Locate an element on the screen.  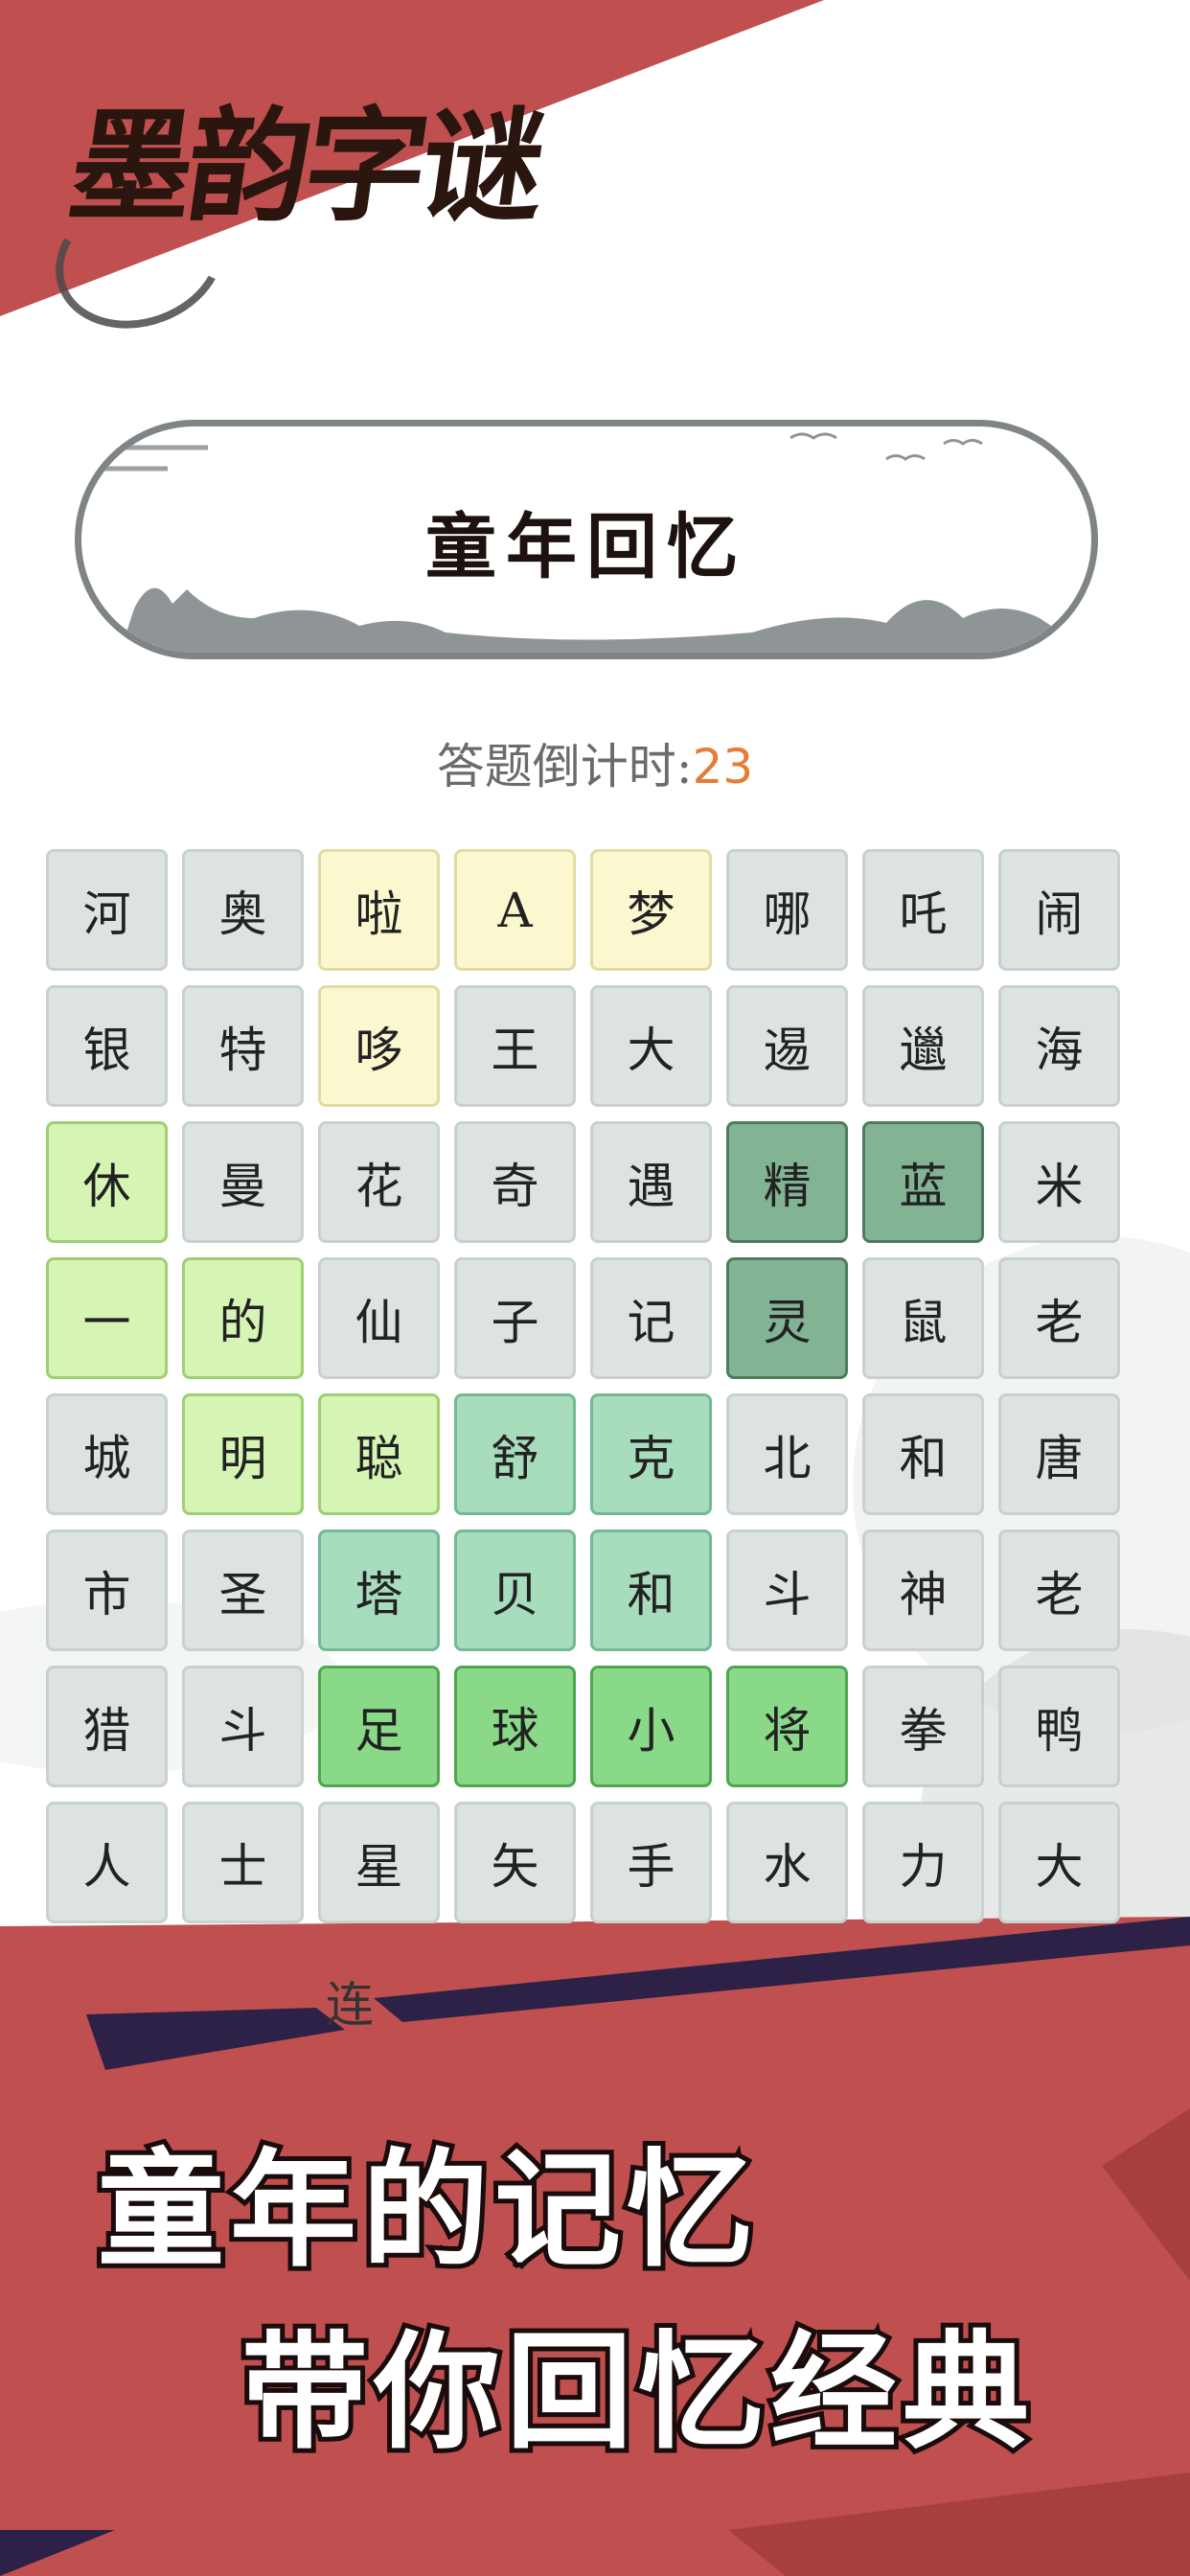
countdown-value: 23 is located at coordinates (723, 766).